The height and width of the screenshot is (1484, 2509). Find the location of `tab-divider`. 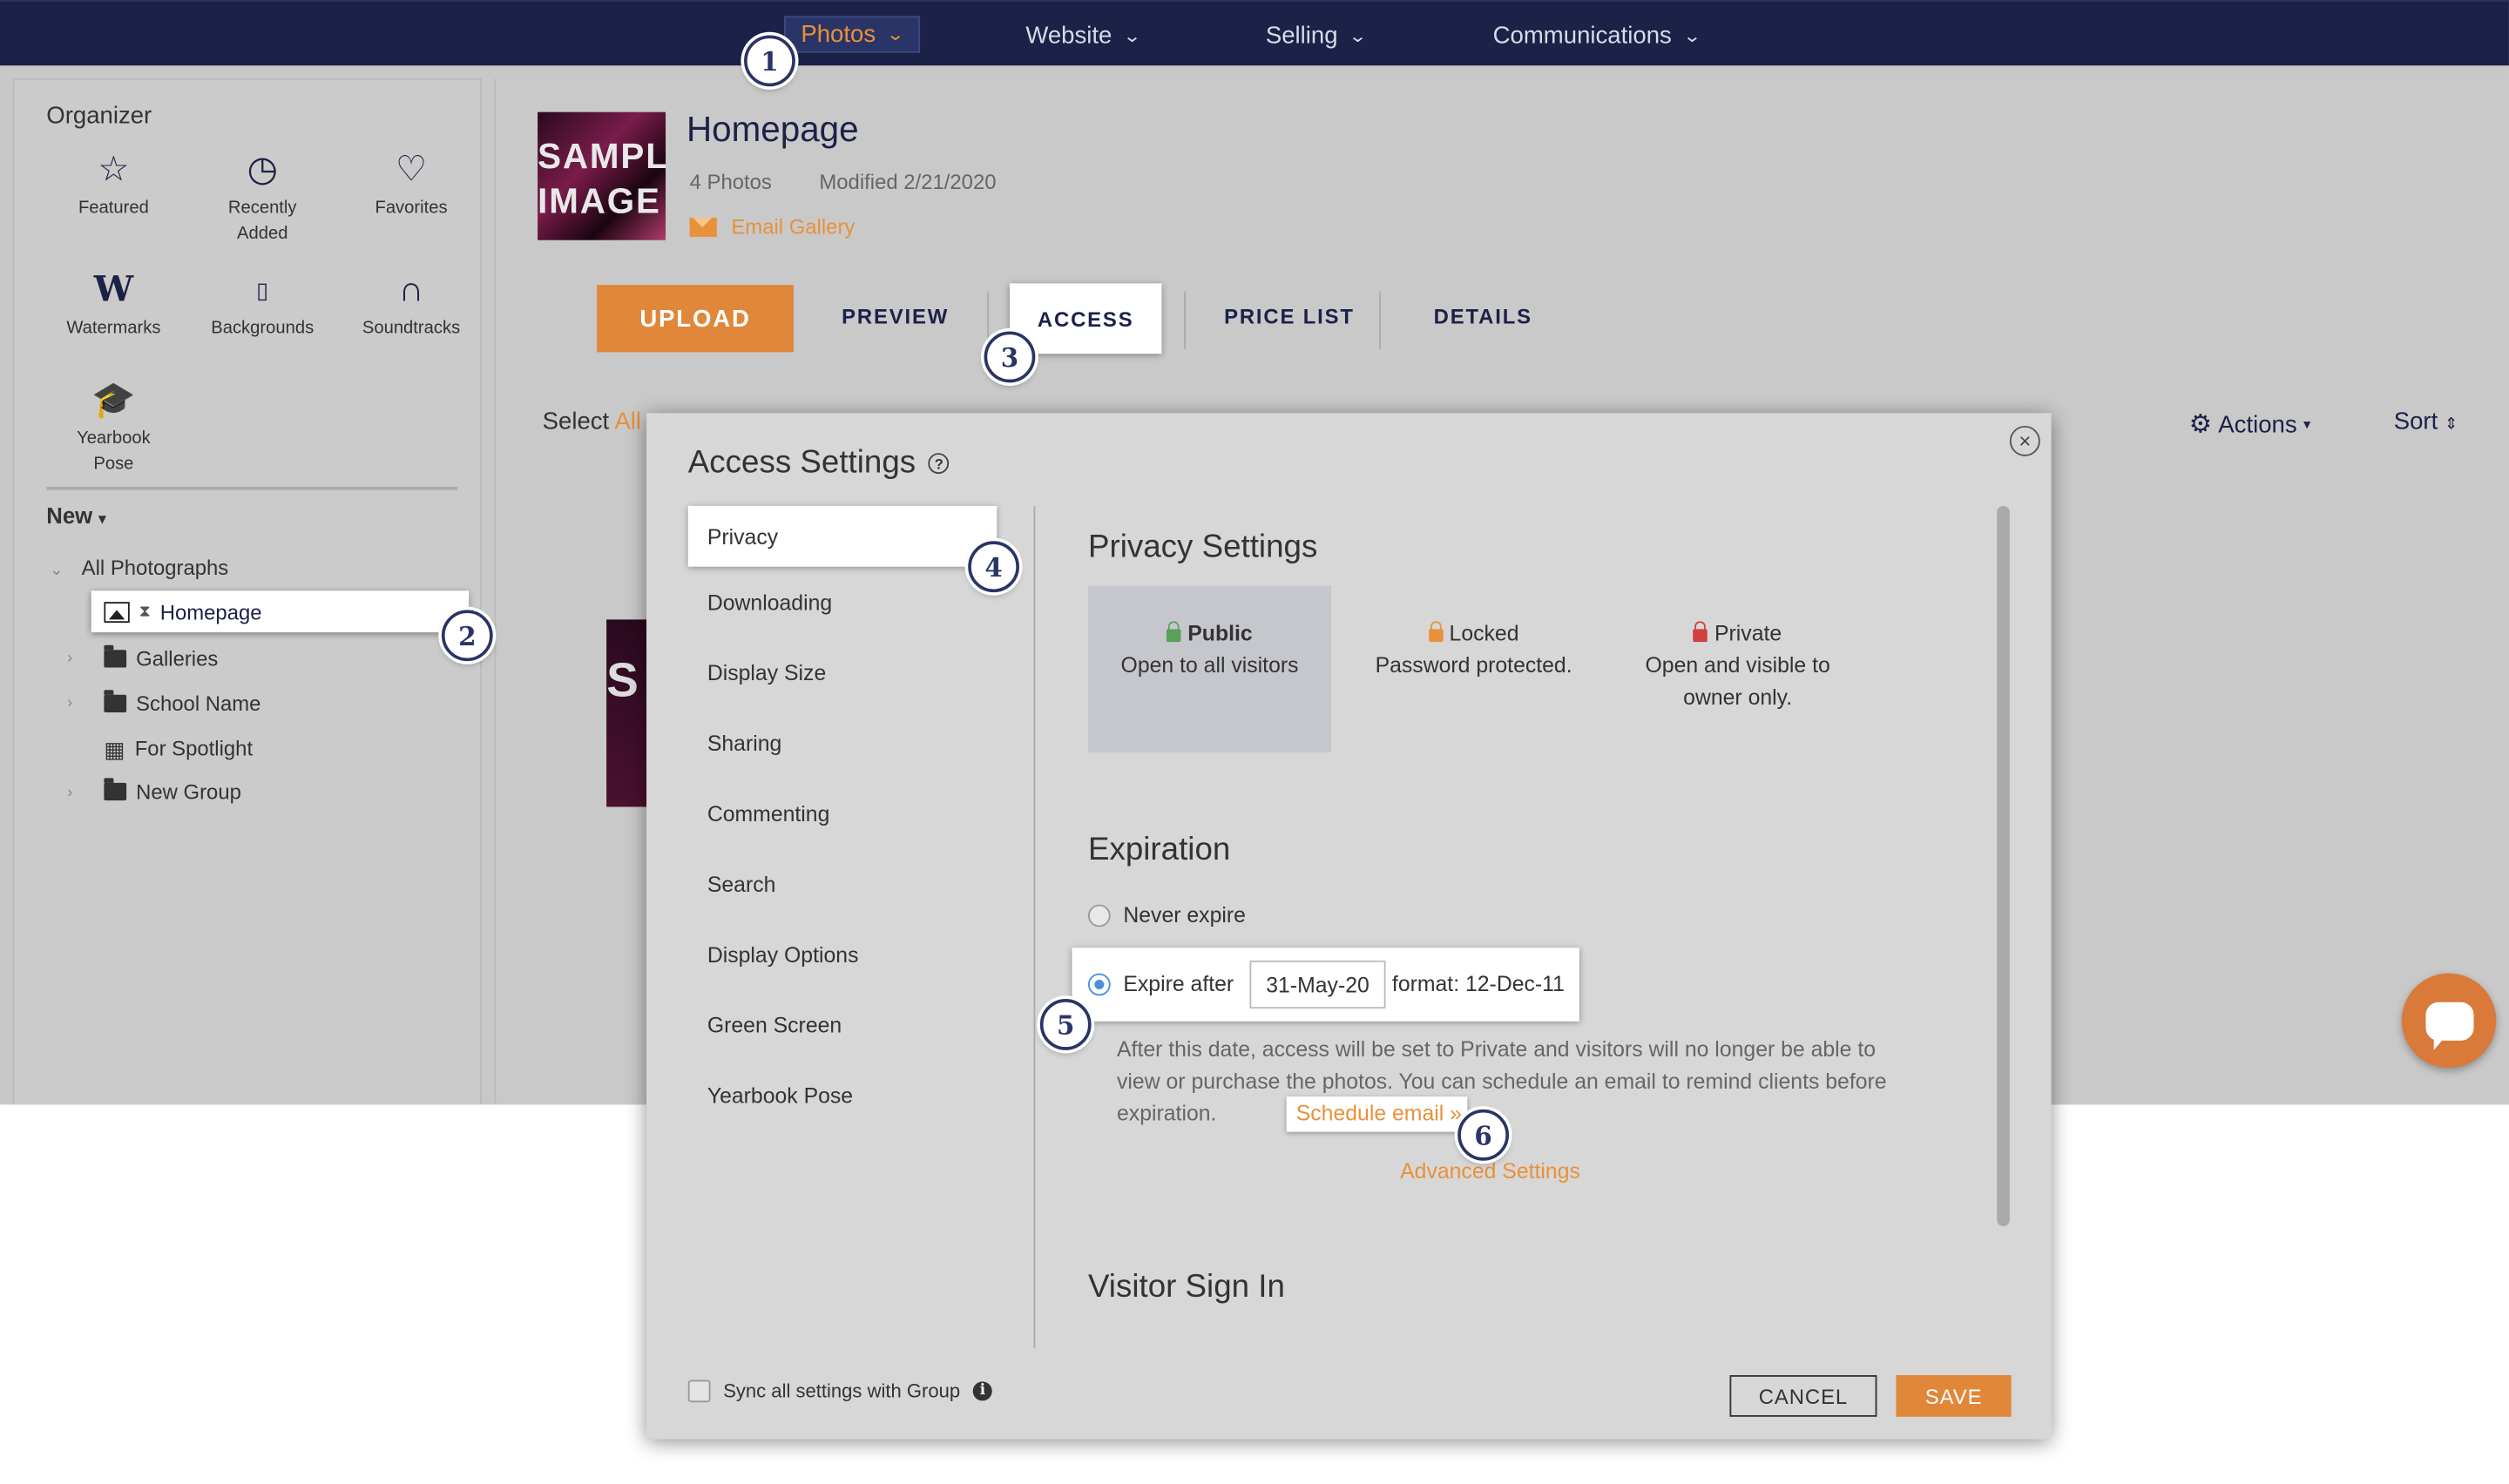

tab-divider is located at coordinates (1380, 320).